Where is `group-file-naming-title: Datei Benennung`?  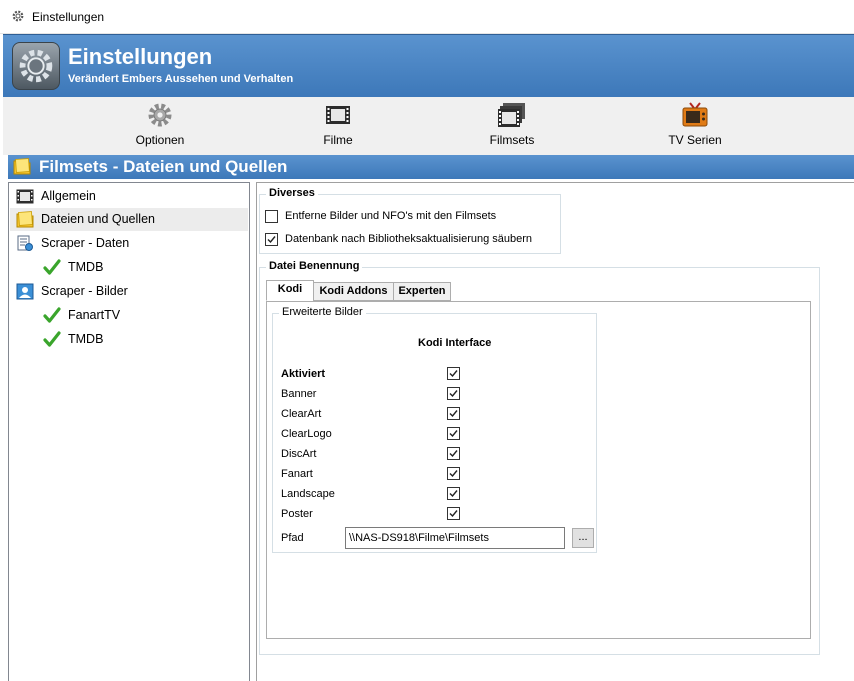 group-file-naming-title: Datei Benennung is located at coordinates (314, 266).